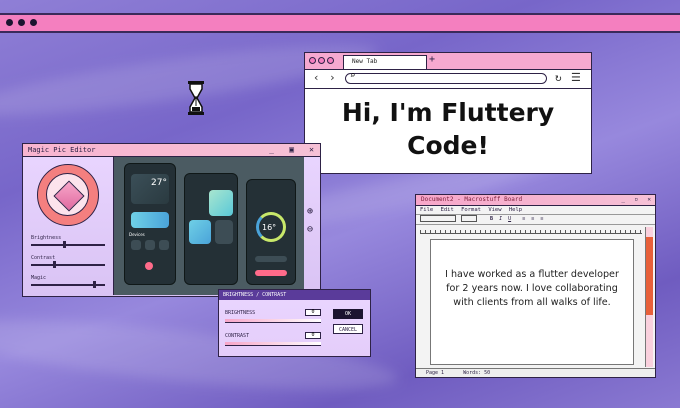  What do you see at coordinates (137, 234) in the screenshot?
I see `devices-label: Devices` at bounding box center [137, 234].